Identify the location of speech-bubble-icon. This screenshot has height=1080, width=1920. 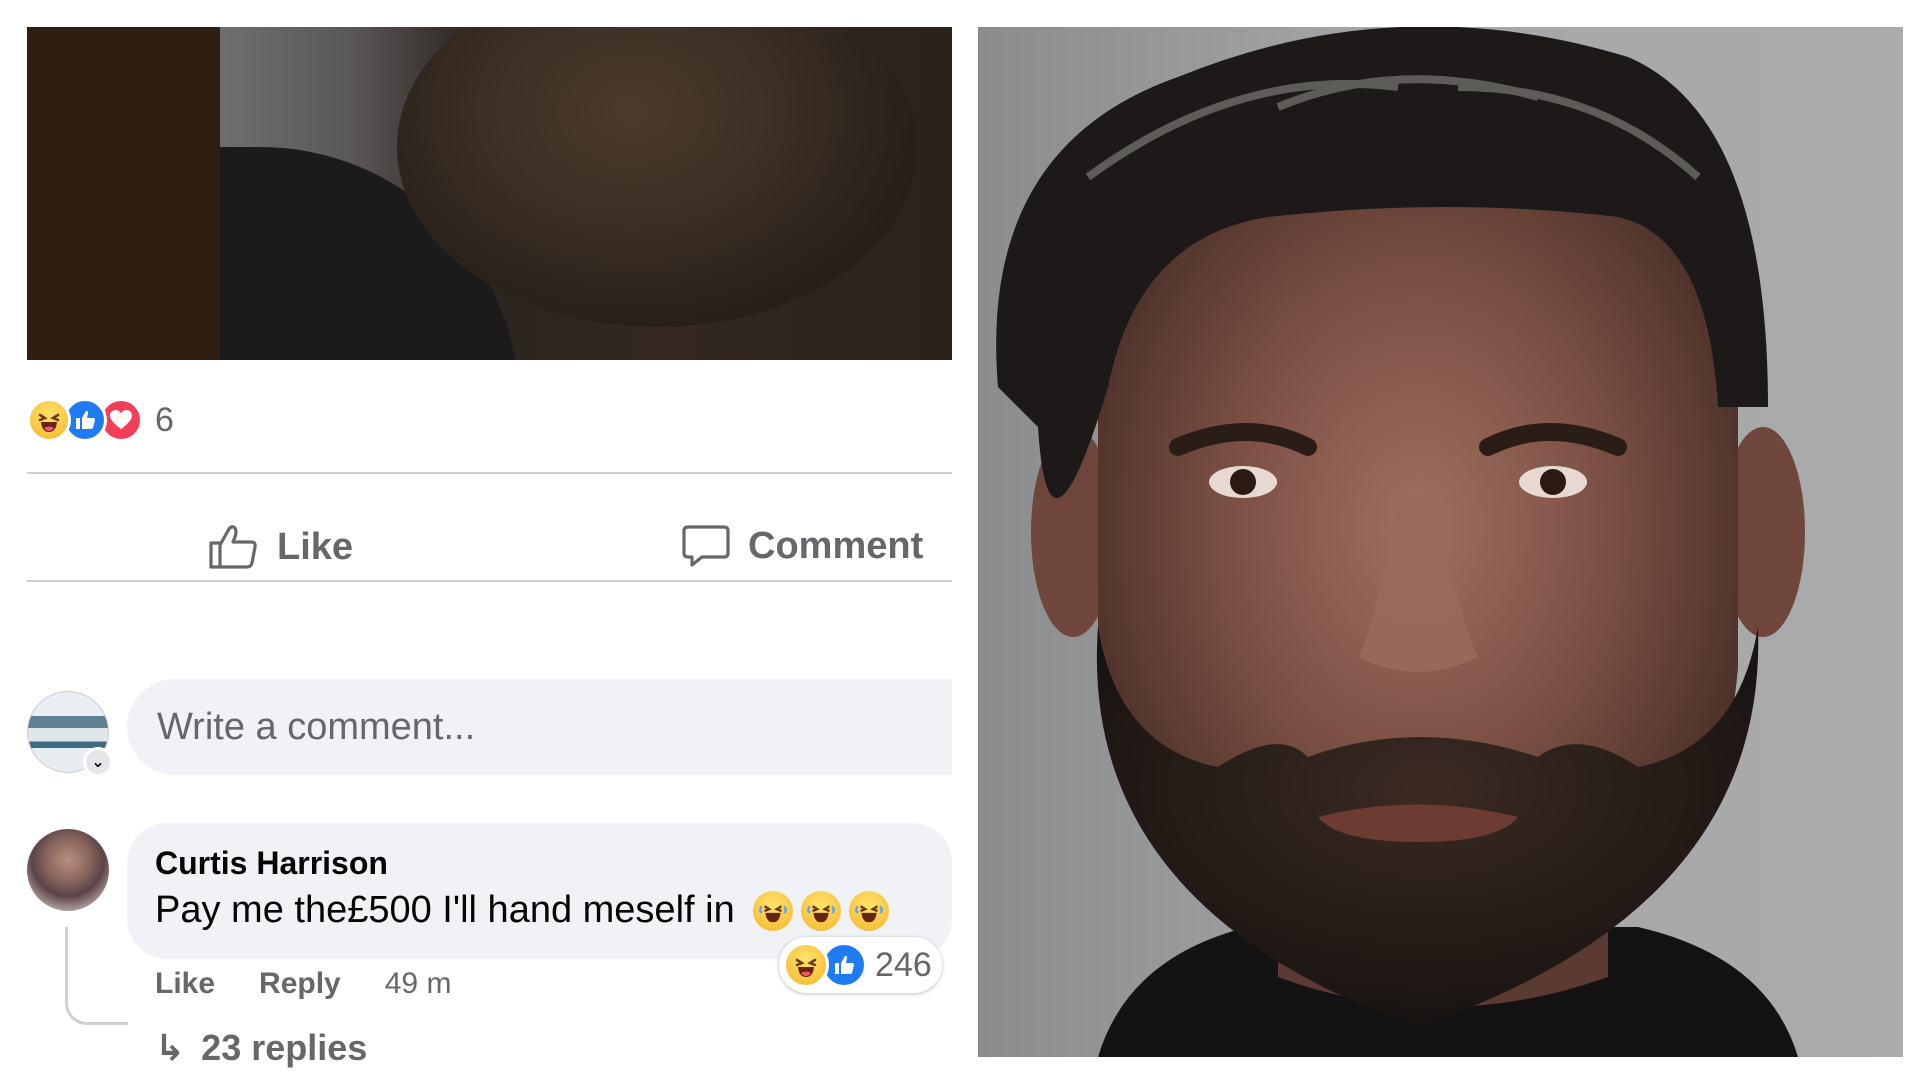
(706, 546).